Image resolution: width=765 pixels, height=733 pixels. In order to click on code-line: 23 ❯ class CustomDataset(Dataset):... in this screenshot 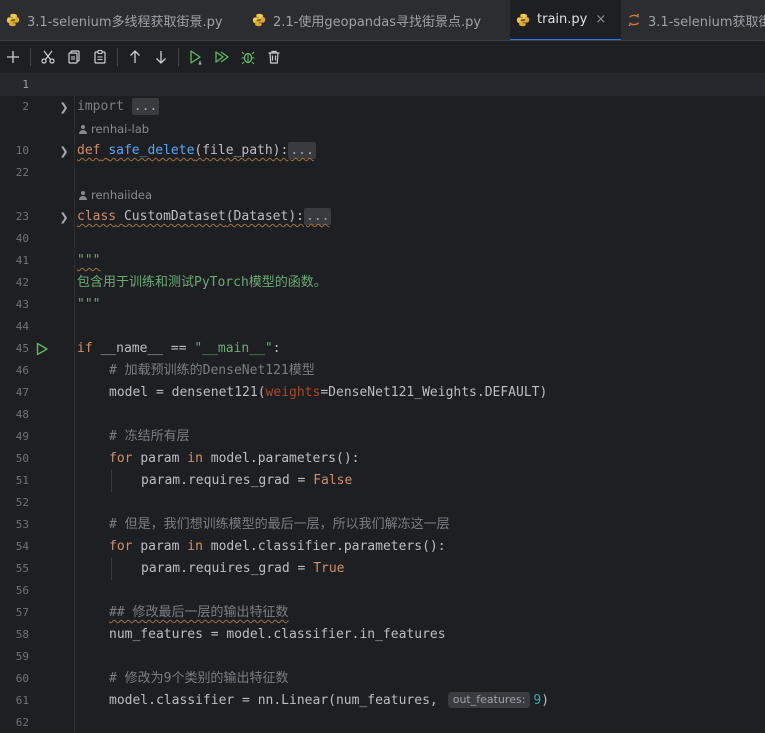, I will do `click(382, 217)`.